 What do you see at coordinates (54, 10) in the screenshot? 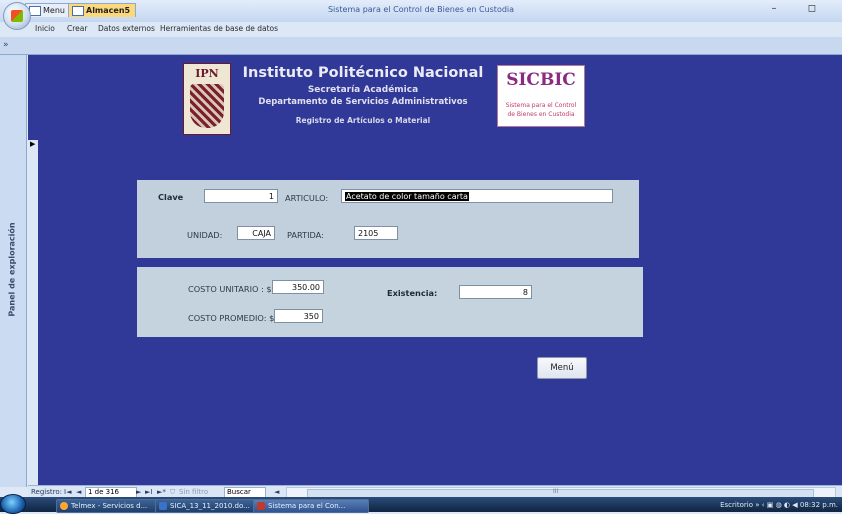
I see `tab-menu-label: Menu` at bounding box center [54, 10].